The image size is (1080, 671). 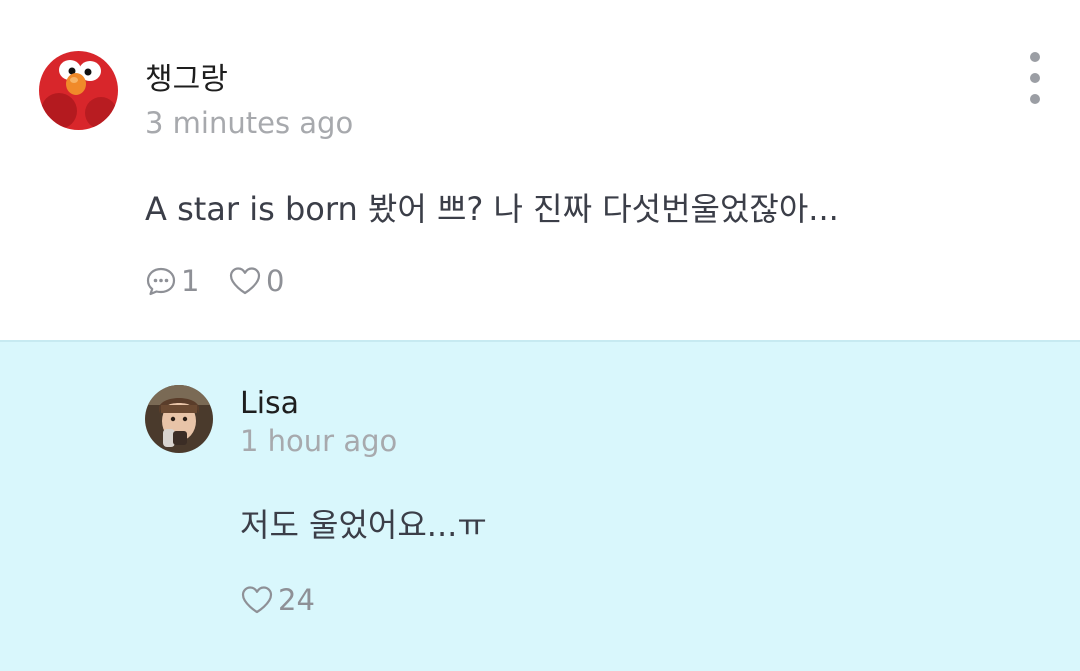 I want to click on reply-user-avatar, so click(x=179, y=419).